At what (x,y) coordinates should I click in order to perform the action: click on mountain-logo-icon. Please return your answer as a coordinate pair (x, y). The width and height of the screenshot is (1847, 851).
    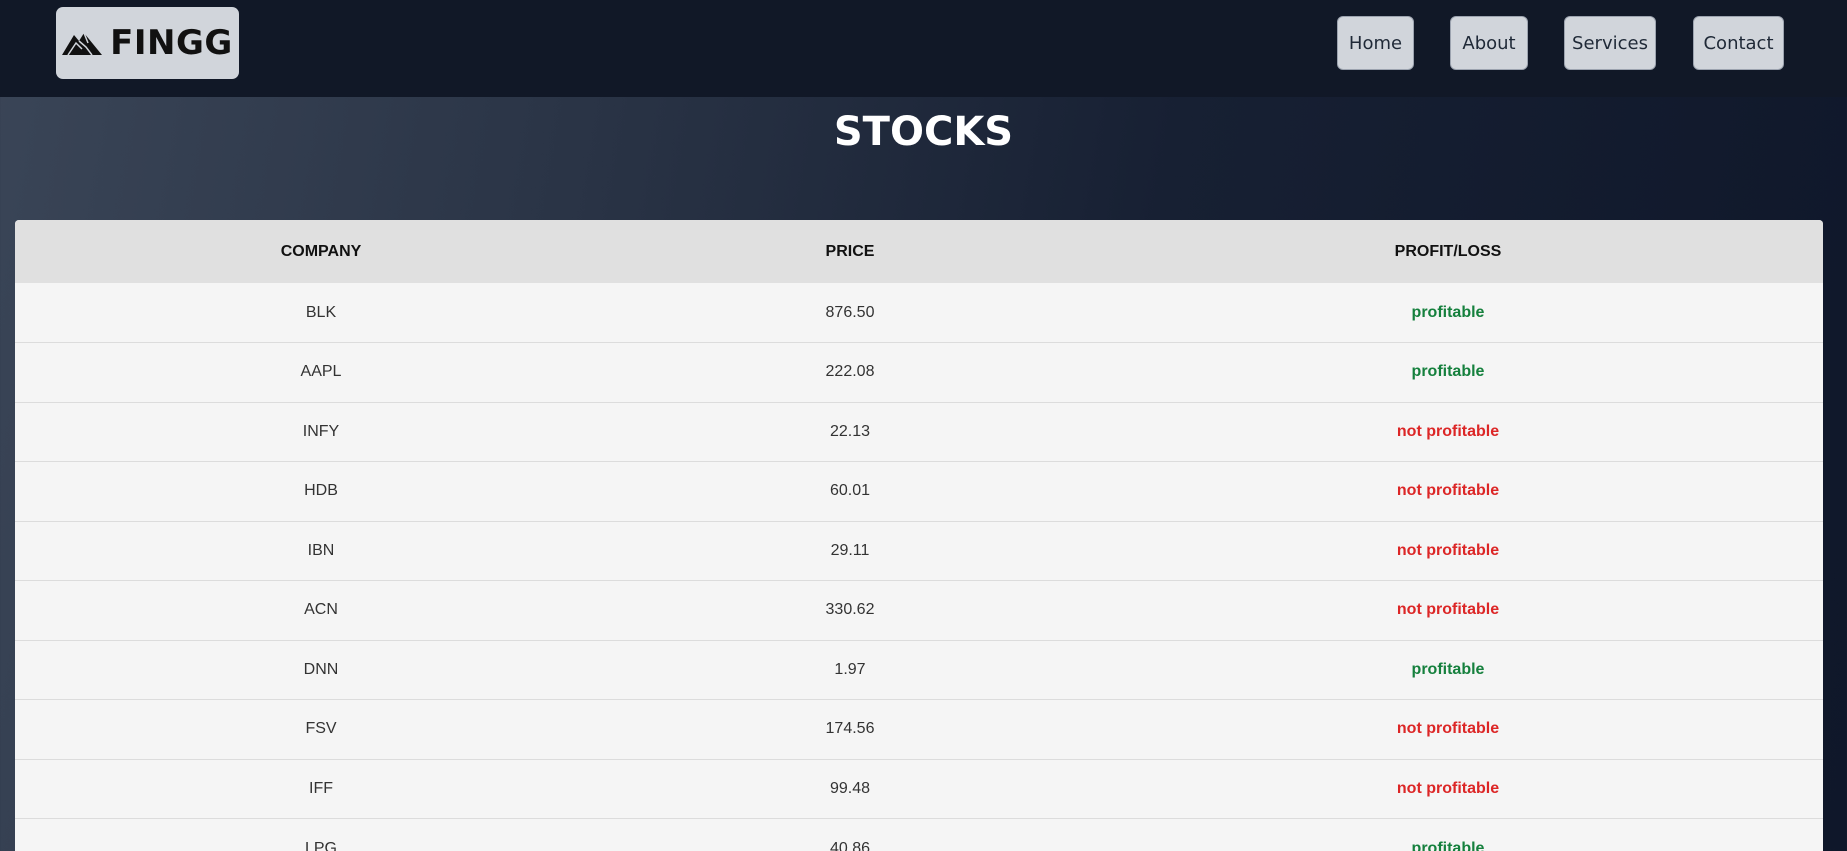
    Looking at the image, I should click on (82, 44).